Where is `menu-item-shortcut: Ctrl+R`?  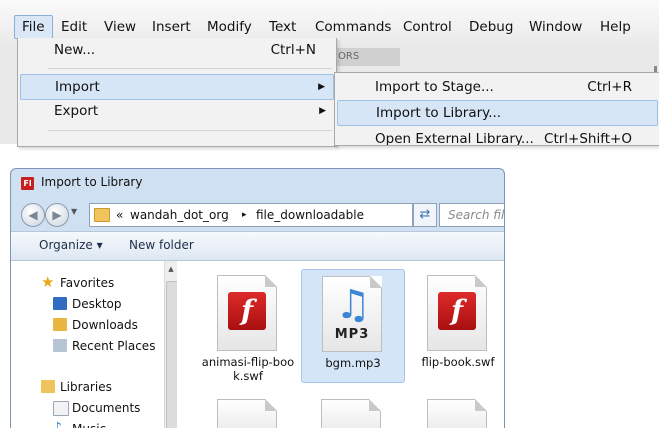 menu-item-shortcut: Ctrl+R is located at coordinates (609, 87).